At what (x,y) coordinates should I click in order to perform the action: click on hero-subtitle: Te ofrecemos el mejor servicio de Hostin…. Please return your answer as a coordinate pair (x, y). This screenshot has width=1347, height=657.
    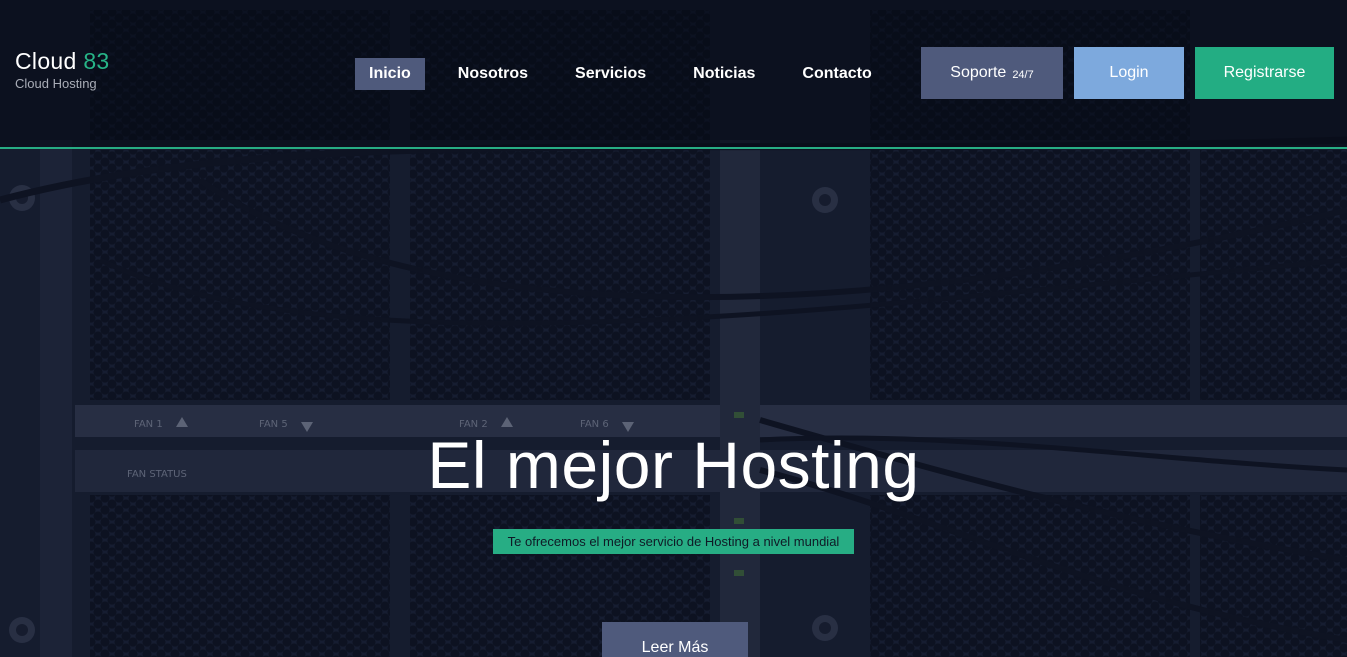
    Looking at the image, I should click on (673, 541).